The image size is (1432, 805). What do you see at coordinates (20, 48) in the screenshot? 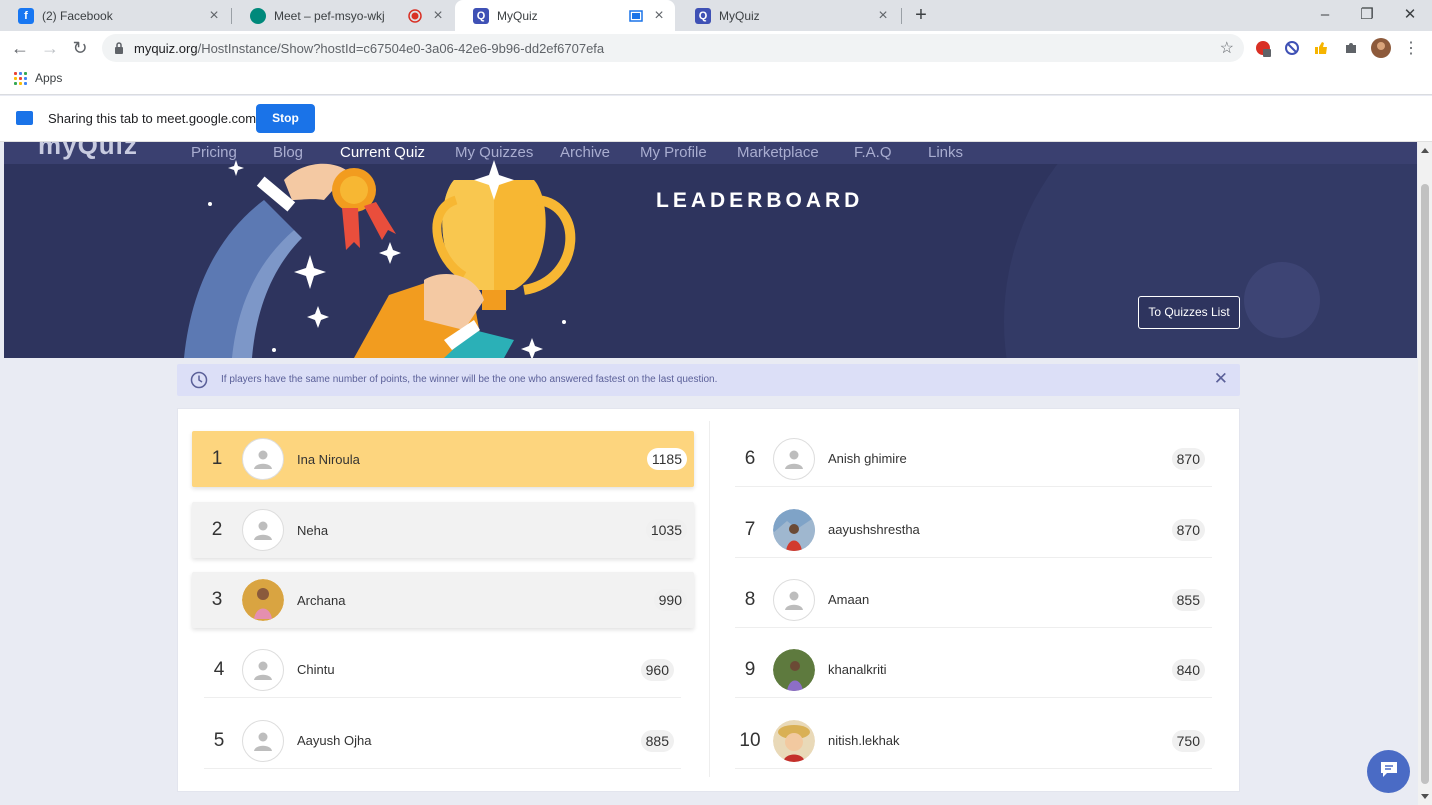
I see `back-arrow-icon: ←` at bounding box center [20, 48].